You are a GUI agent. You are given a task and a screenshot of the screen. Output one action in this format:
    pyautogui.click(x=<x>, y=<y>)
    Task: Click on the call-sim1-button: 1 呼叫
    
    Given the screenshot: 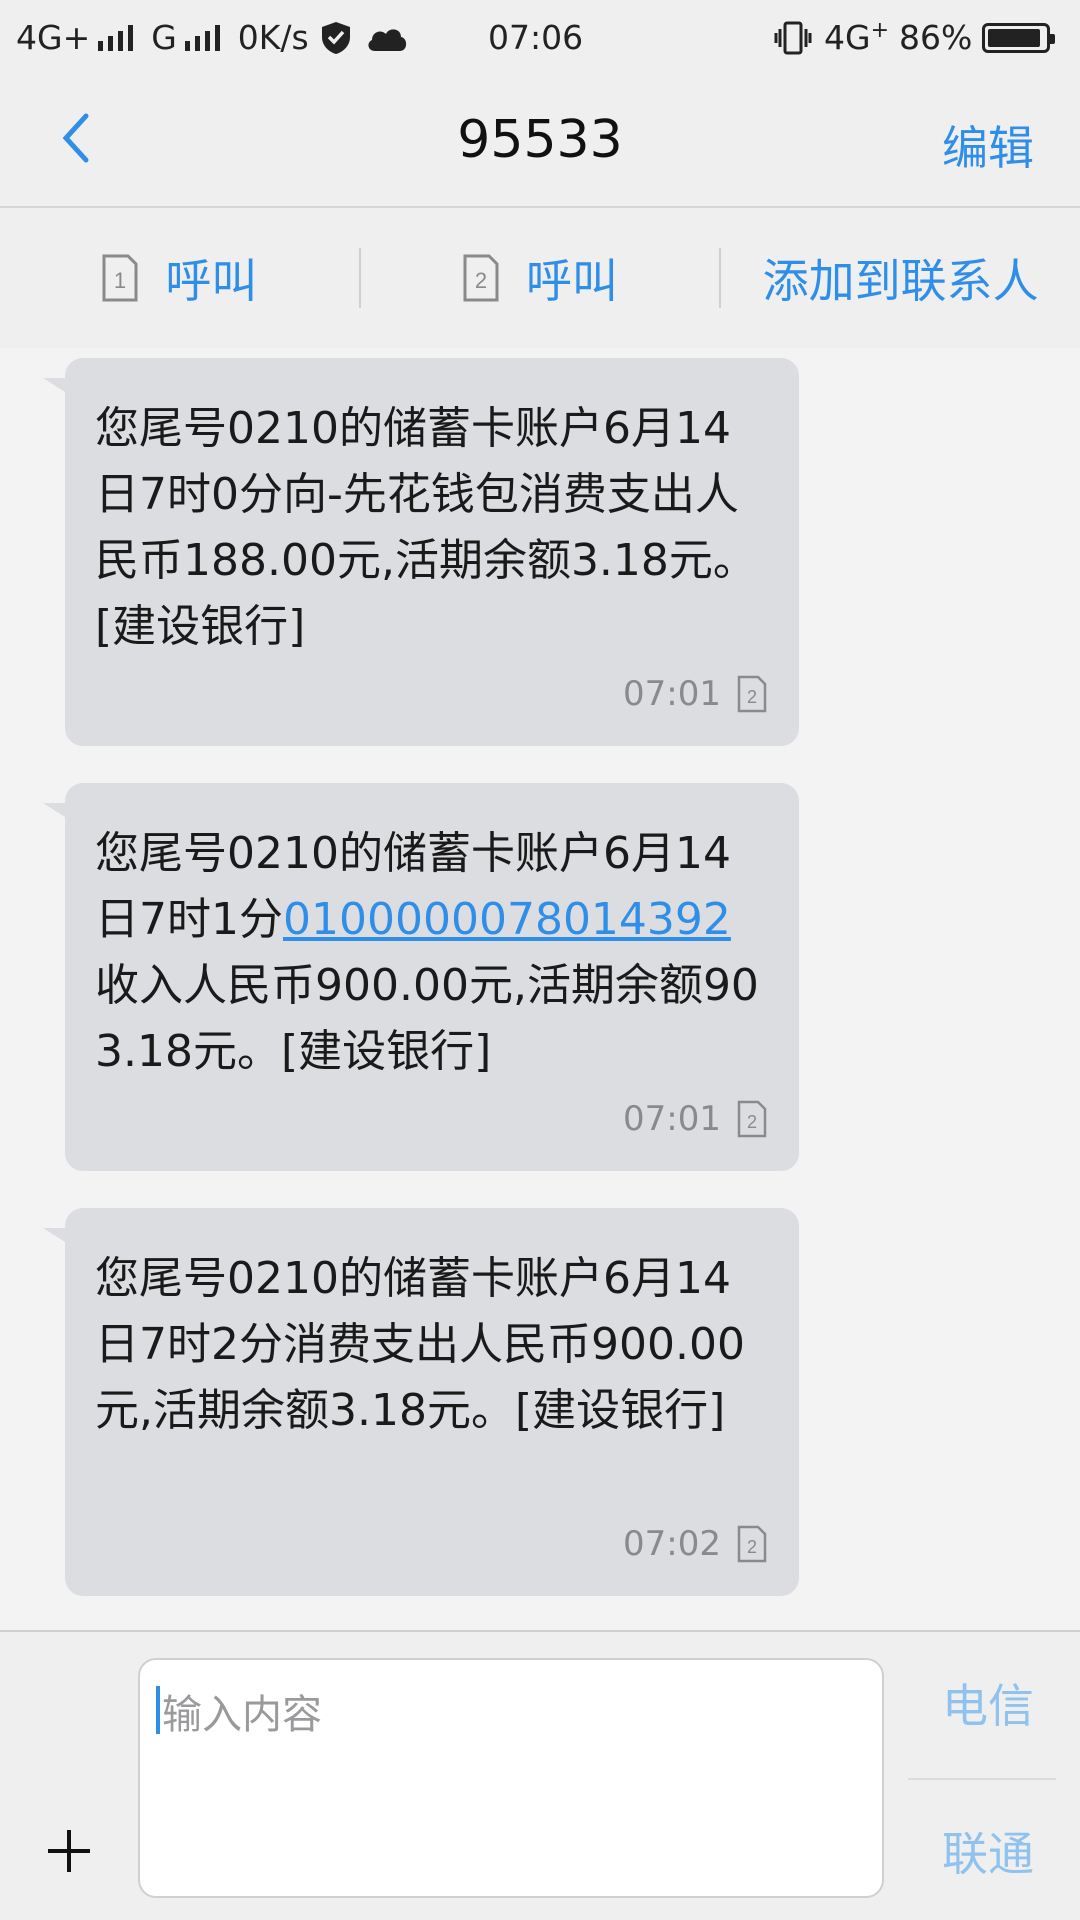 What is the action you would take?
    pyautogui.click(x=179, y=278)
    